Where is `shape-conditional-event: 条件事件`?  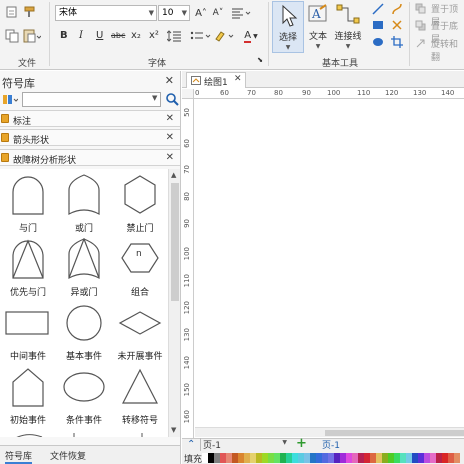 shape-conditional-event: 条件事件 is located at coordinates (84, 395).